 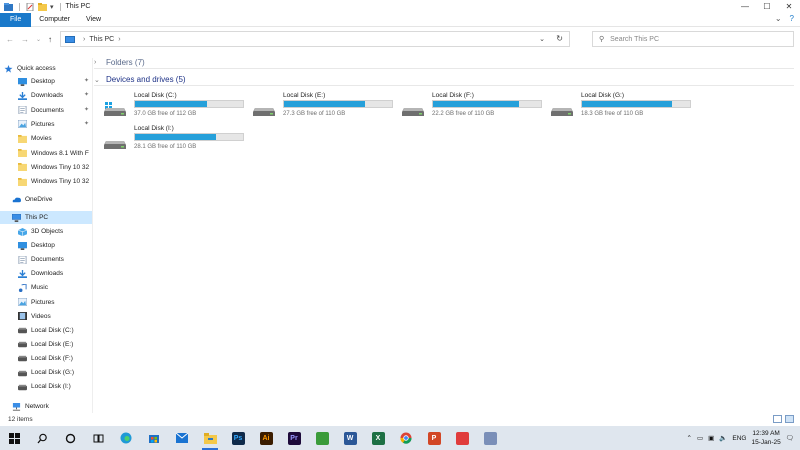 What do you see at coordinates (745, 6) in the screenshot?
I see `minimize-button: —` at bounding box center [745, 6].